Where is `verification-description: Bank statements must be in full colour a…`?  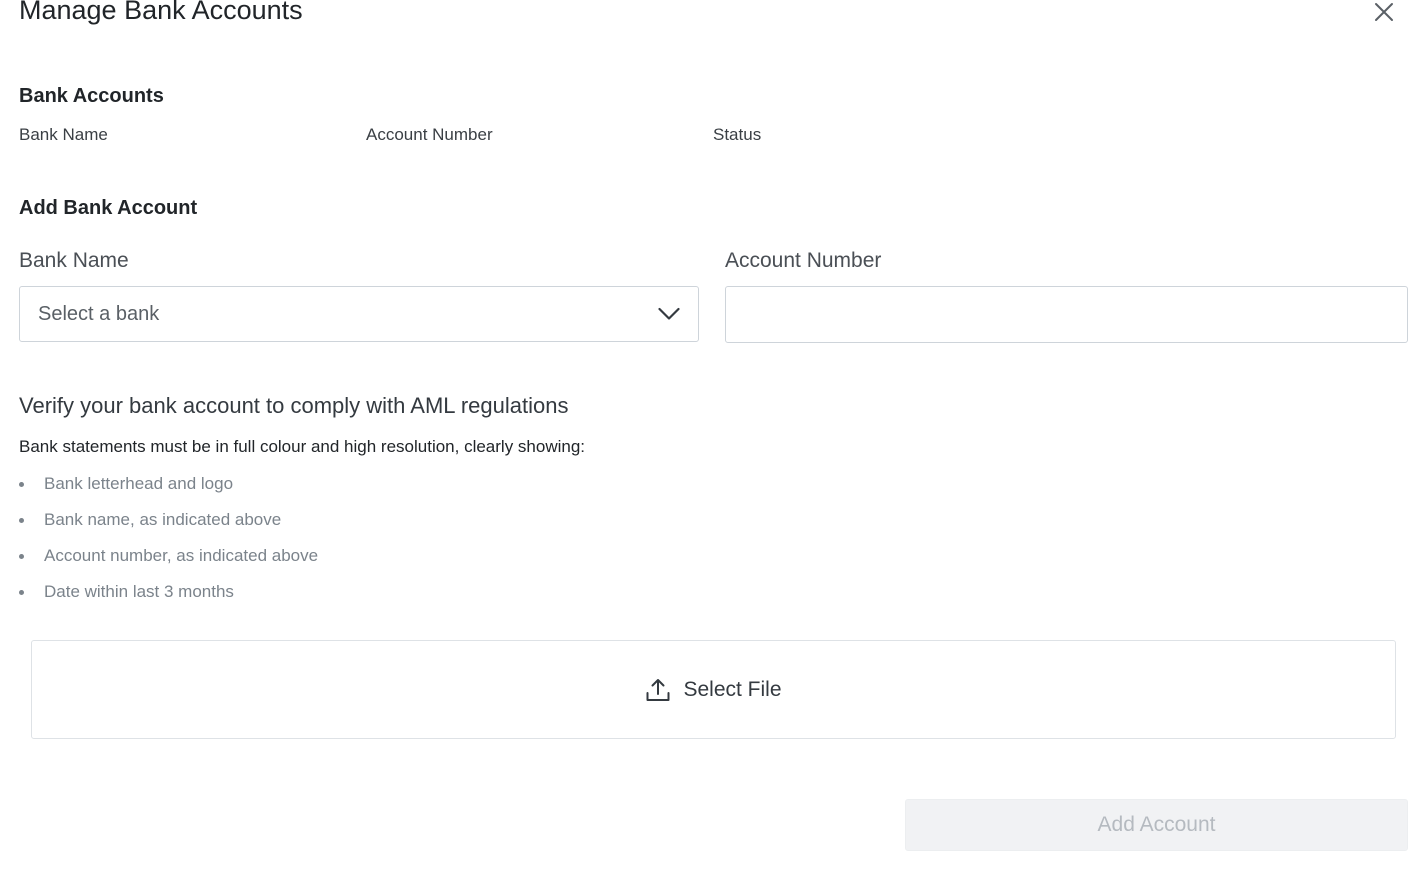
verification-description: Bank statements must be in full colour a… is located at coordinates (302, 446).